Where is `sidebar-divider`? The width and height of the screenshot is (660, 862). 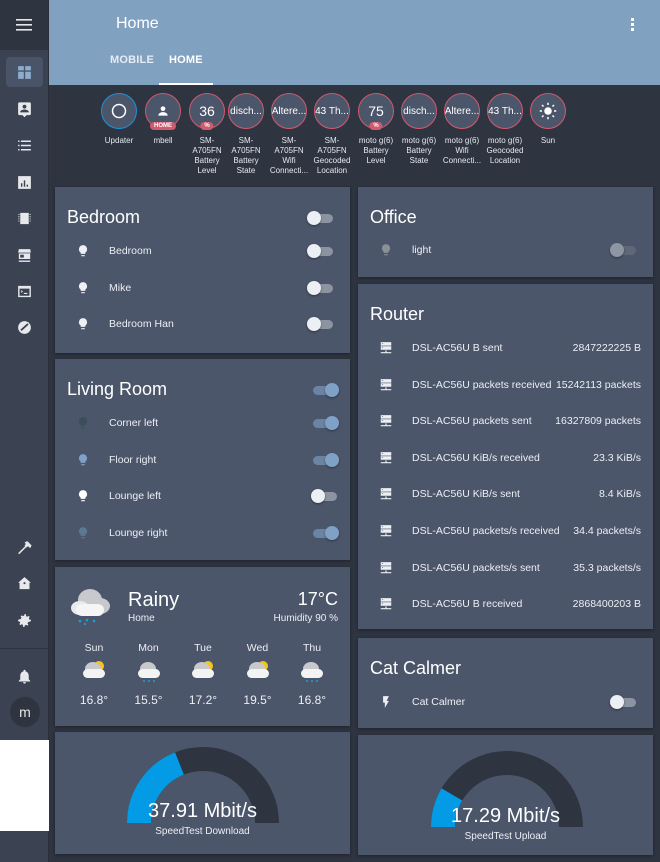
sidebar-divider is located at coordinates (24, 648).